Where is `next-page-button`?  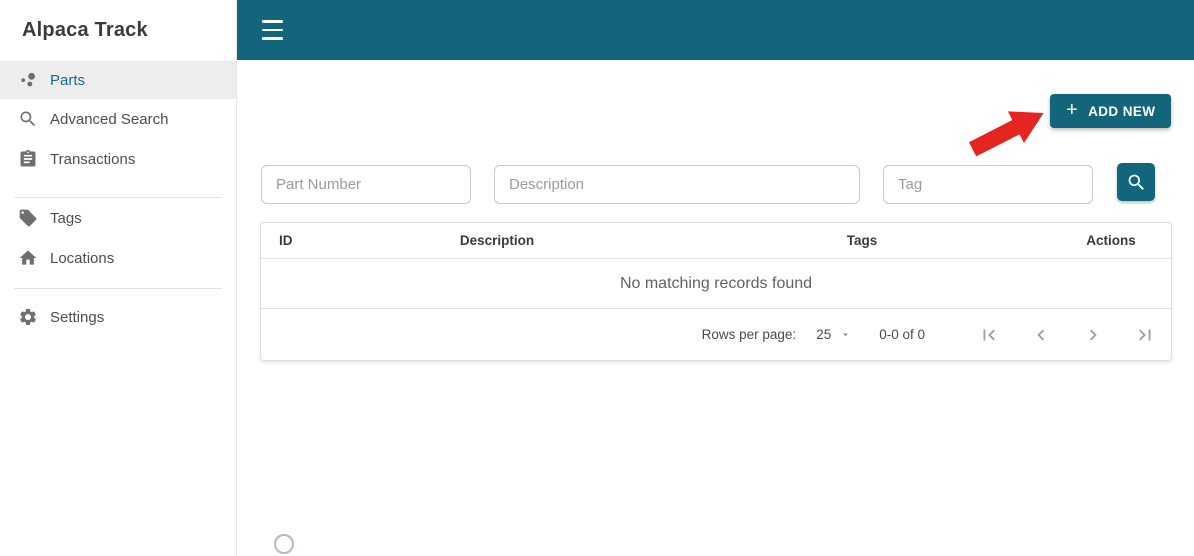 next-page-button is located at coordinates (1093, 335).